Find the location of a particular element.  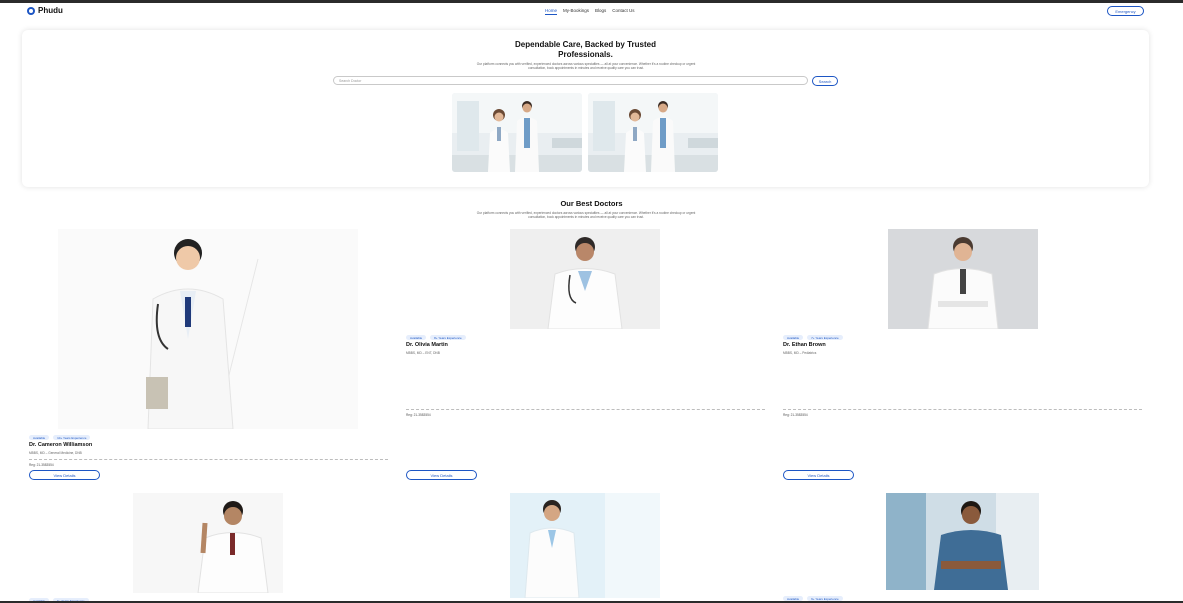

doctor-badges: Available 7+ Years Experience is located at coordinates (813, 337).